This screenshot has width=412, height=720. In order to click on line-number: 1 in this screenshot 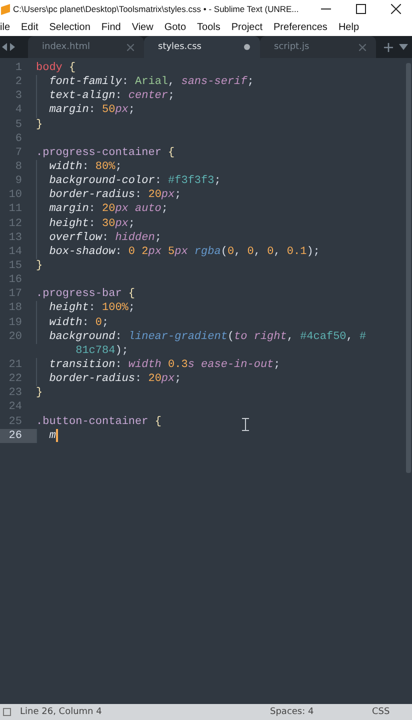, I will do `click(18, 68)`.